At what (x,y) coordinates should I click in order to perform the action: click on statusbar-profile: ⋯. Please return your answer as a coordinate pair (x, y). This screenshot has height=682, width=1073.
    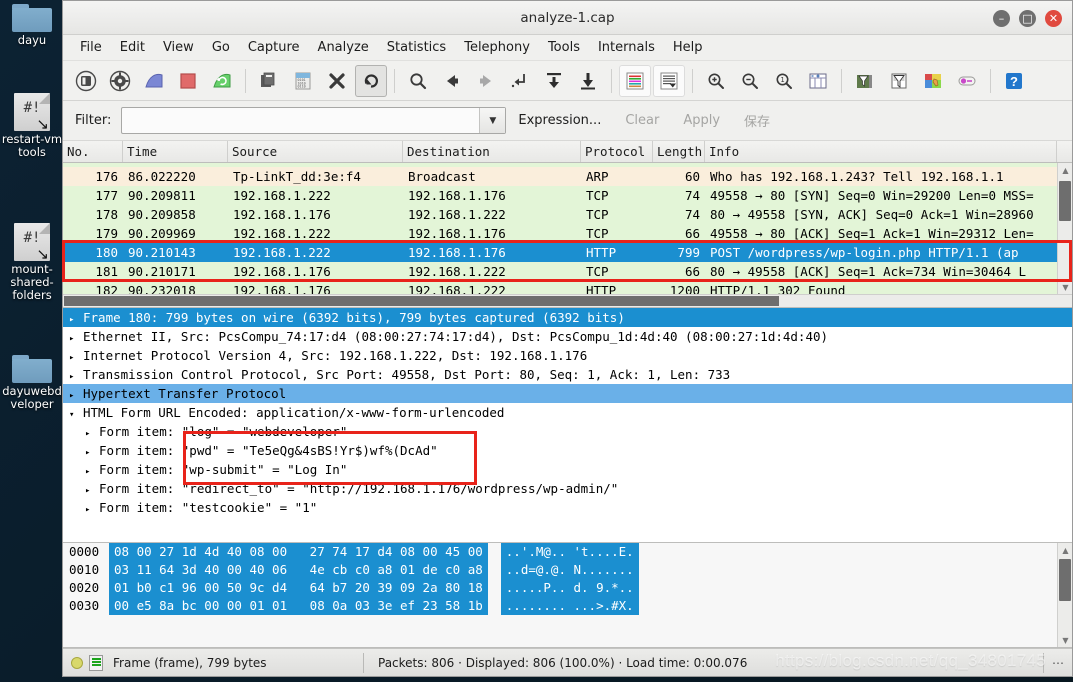
    Looking at the image, I should click on (1058, 663).